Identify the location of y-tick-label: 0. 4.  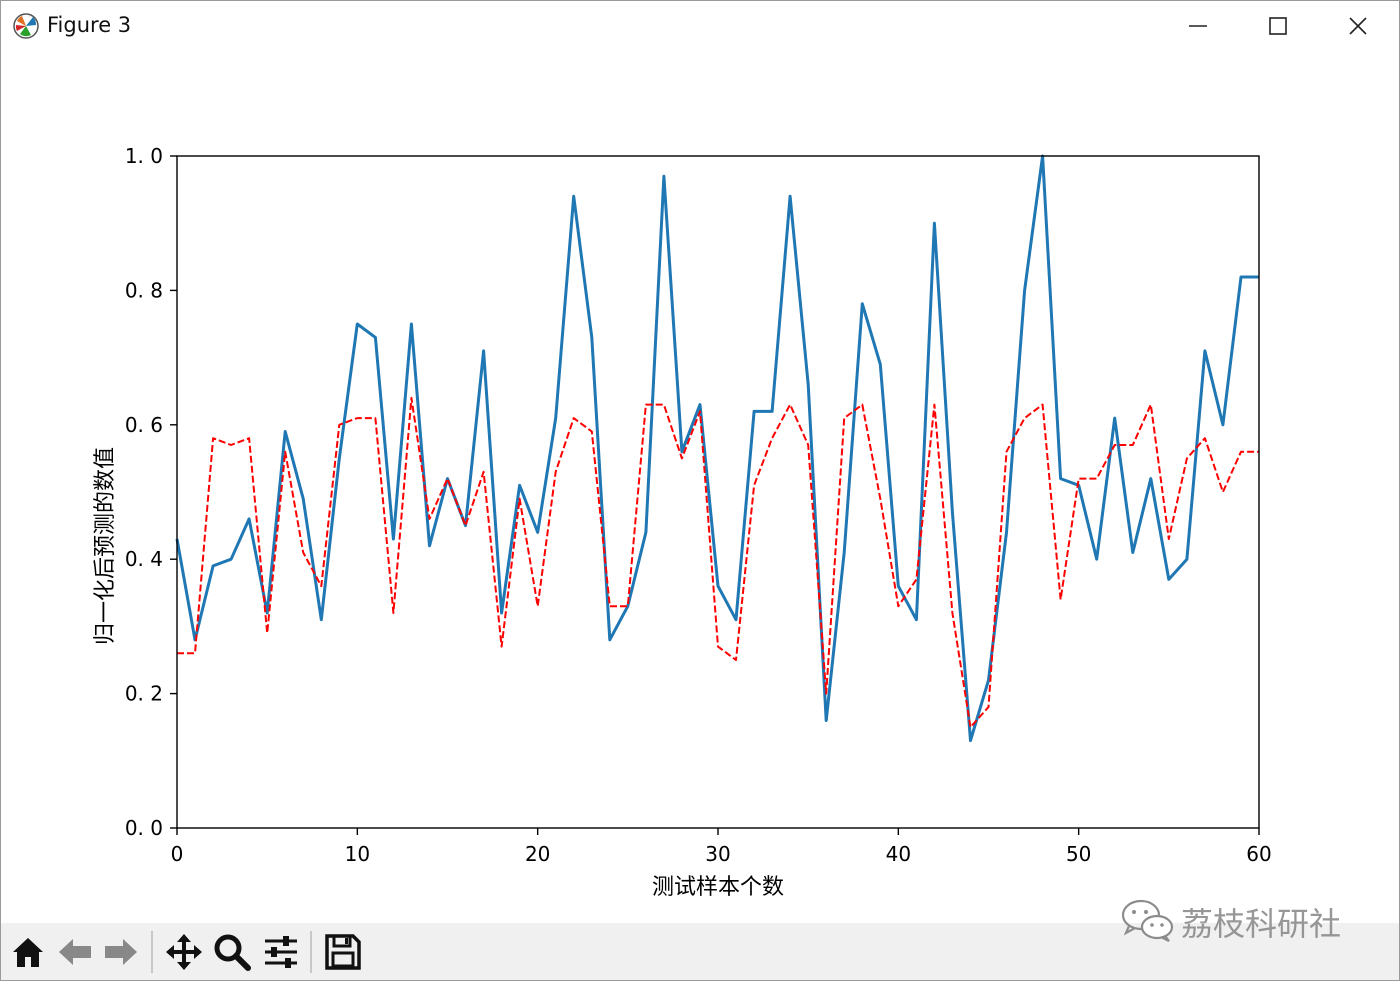
(144, 559).